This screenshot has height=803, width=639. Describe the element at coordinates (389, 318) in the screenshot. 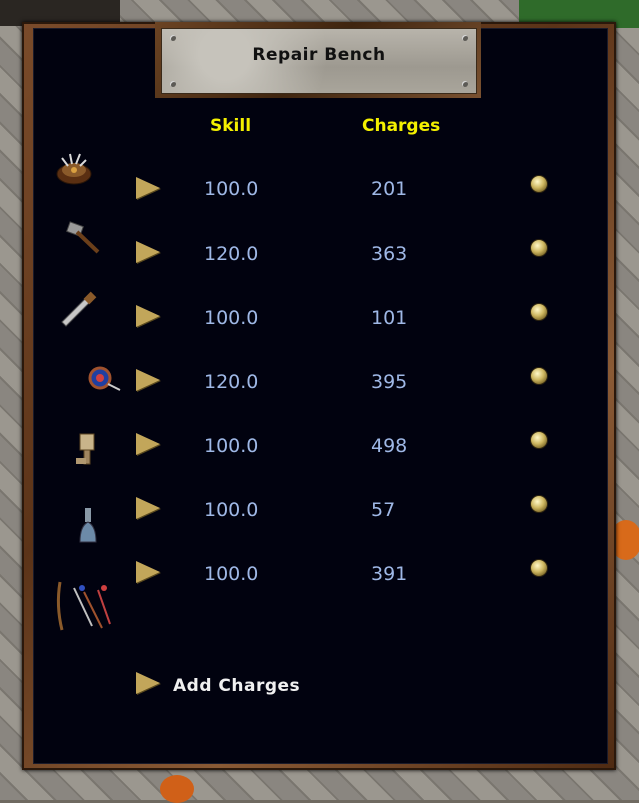

I see `charges-value: 101` at that location.